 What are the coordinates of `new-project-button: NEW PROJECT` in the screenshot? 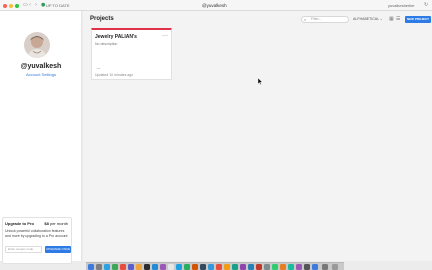 It's located at (418, 19).